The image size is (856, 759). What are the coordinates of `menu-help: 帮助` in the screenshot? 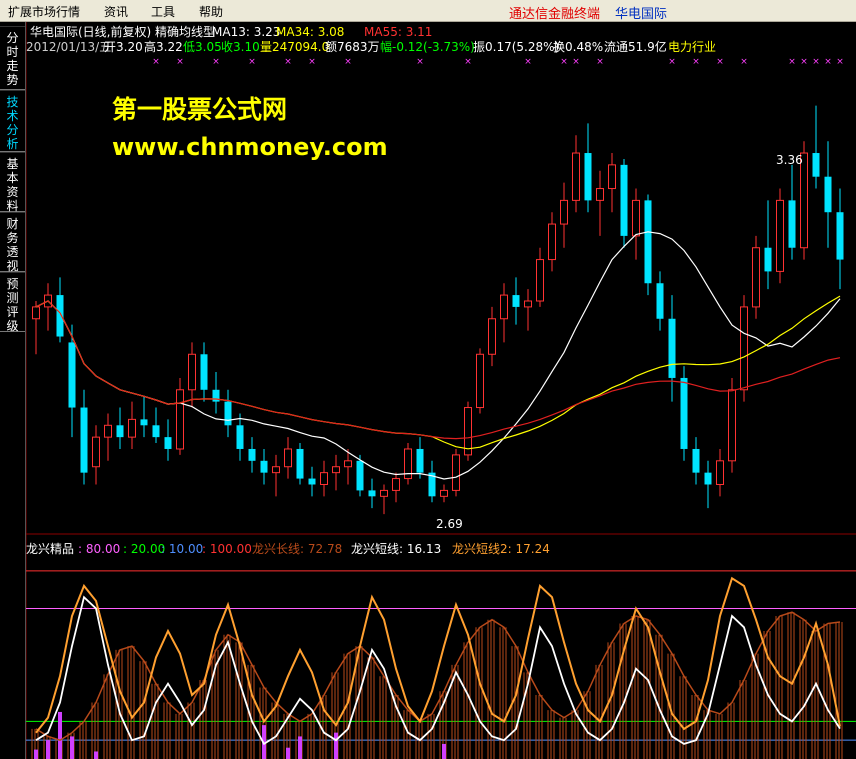 It's located at (211, 11).